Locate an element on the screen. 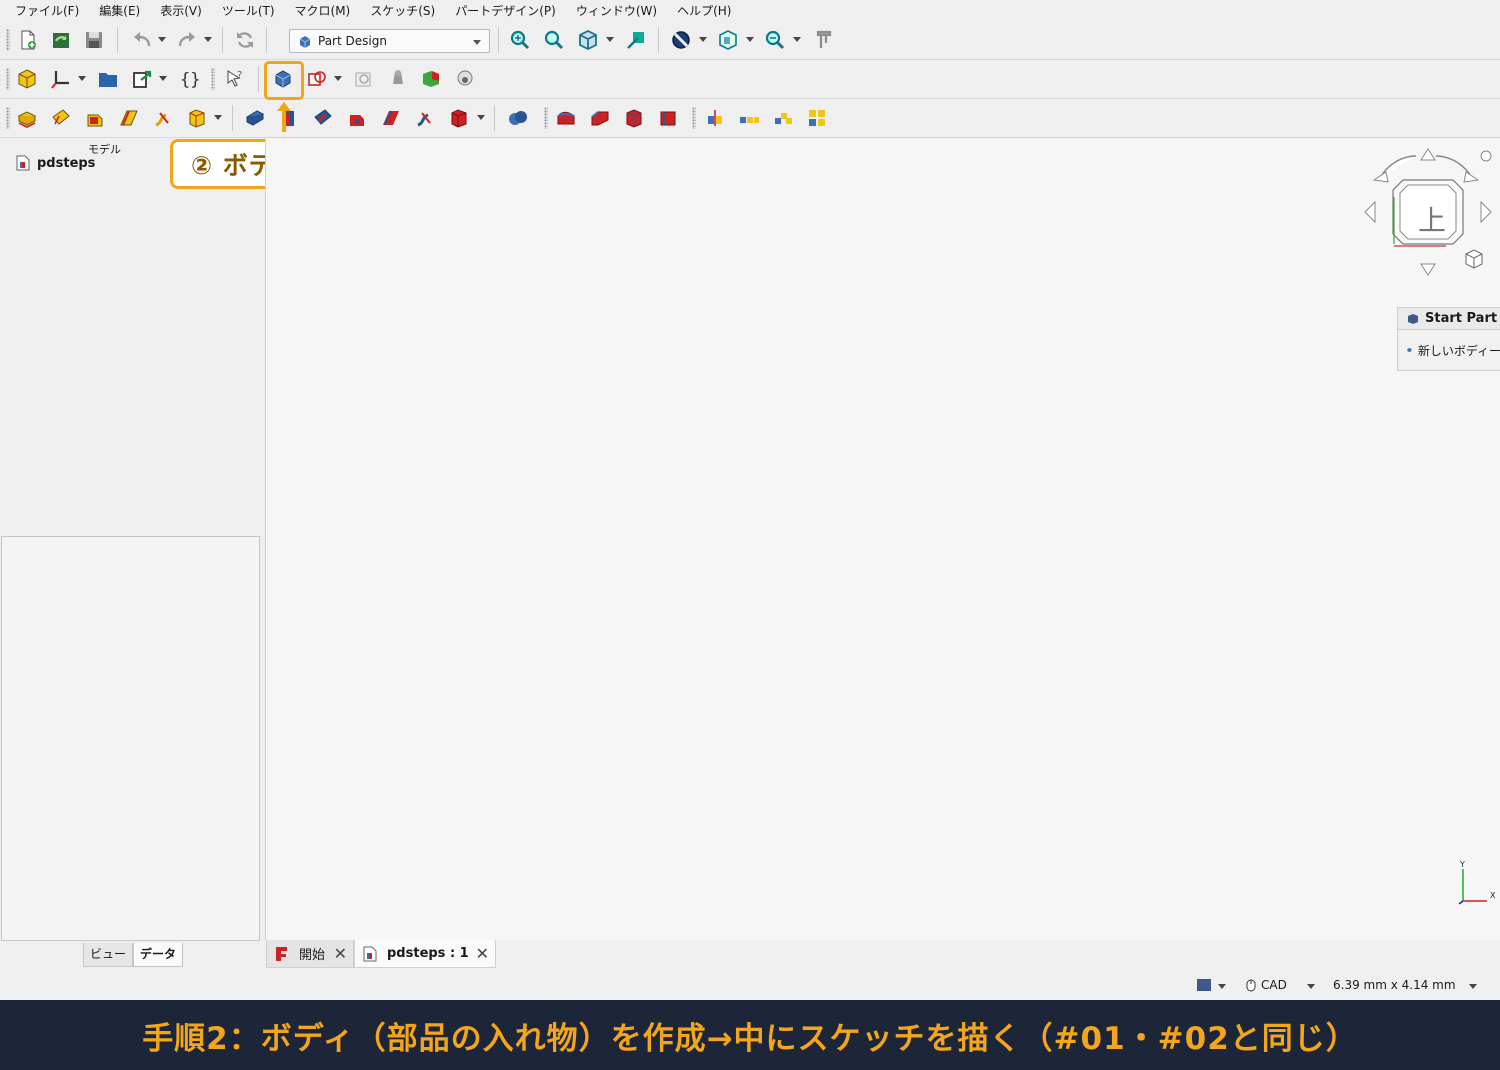 The image size is (1500, 1070). shape-binder-button is located at coordinates (398, 79).